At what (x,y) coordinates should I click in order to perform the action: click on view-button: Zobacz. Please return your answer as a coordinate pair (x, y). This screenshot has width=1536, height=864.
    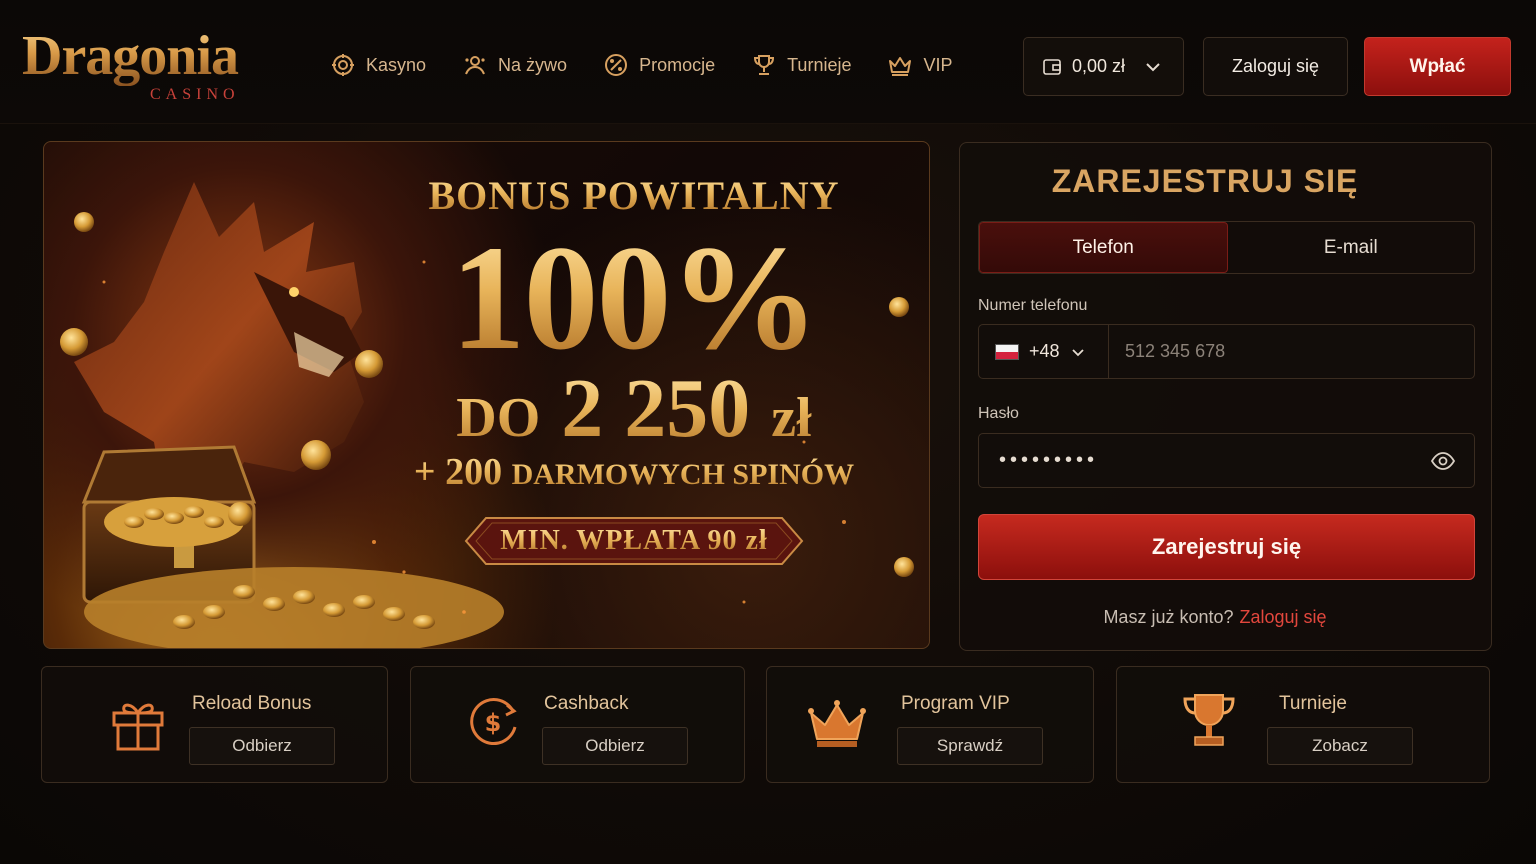
    Looking at the image, I should click on (1340, 746).